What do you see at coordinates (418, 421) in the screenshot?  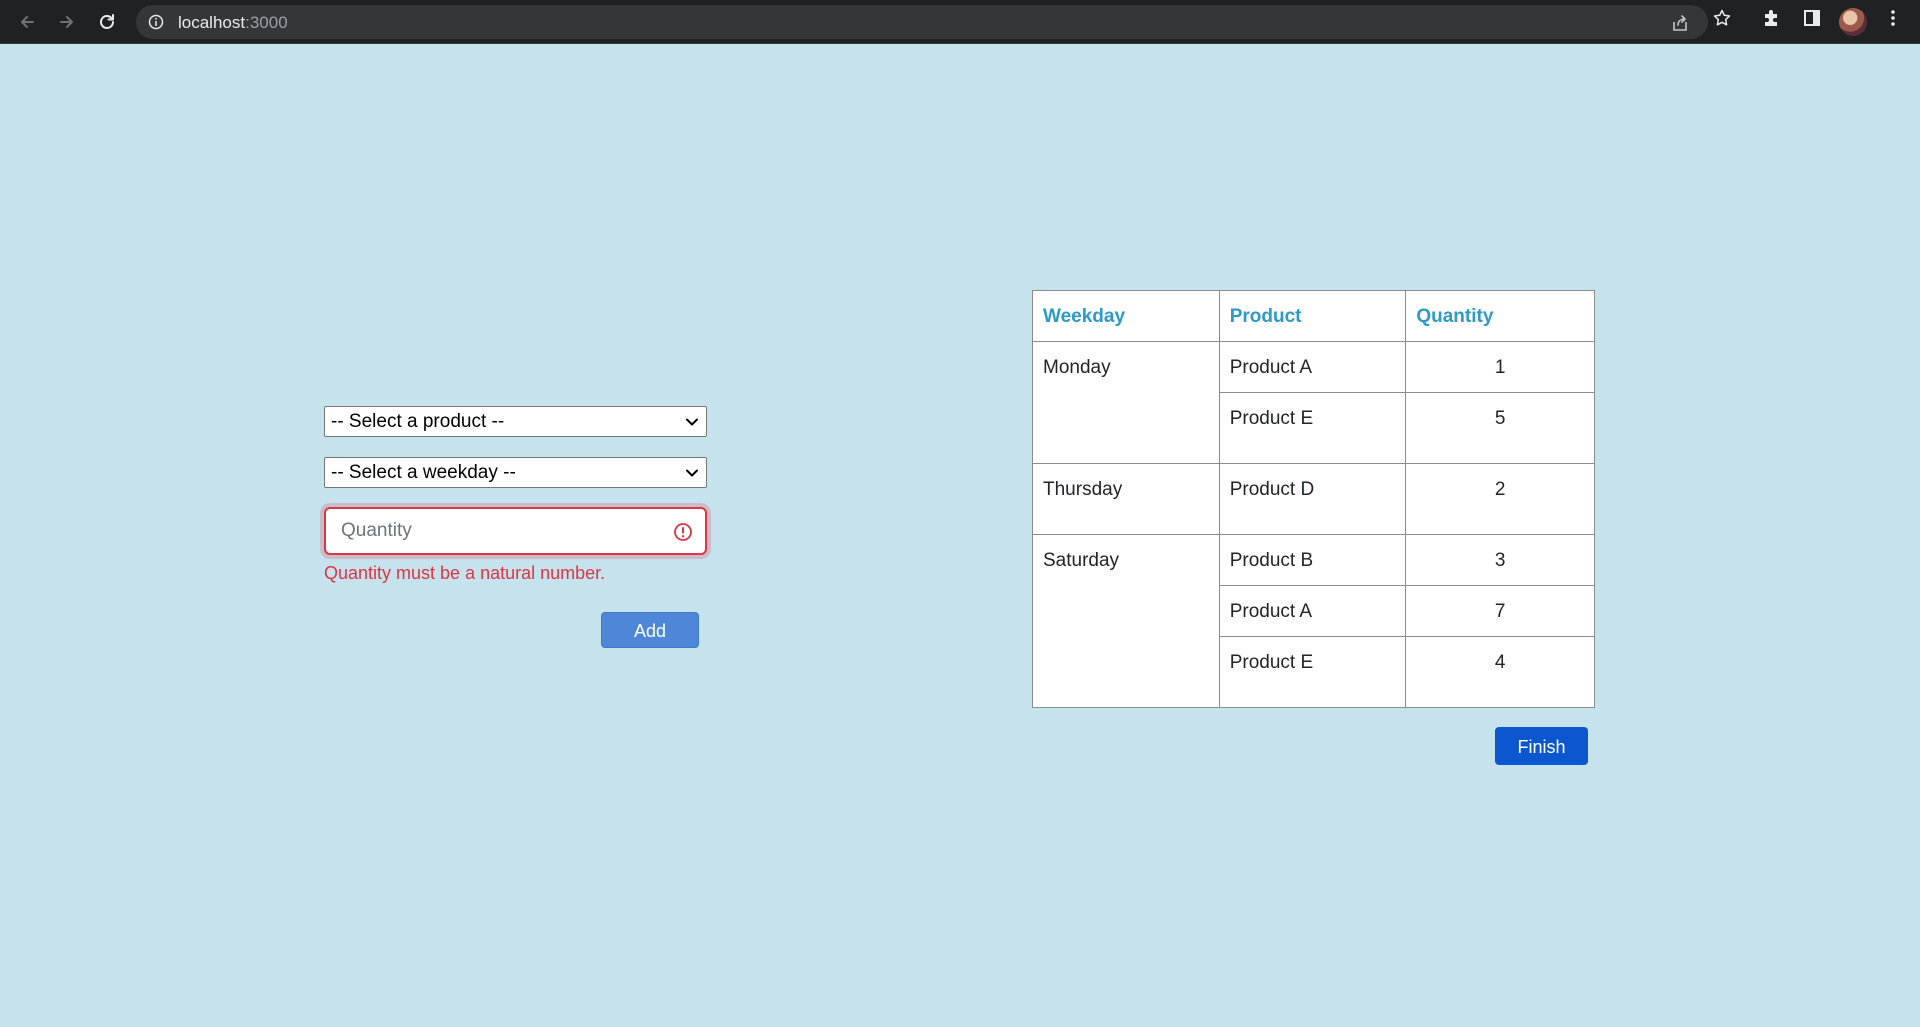 I see `product-select-value: -- Select a product --` at bounding box center [418, 421].